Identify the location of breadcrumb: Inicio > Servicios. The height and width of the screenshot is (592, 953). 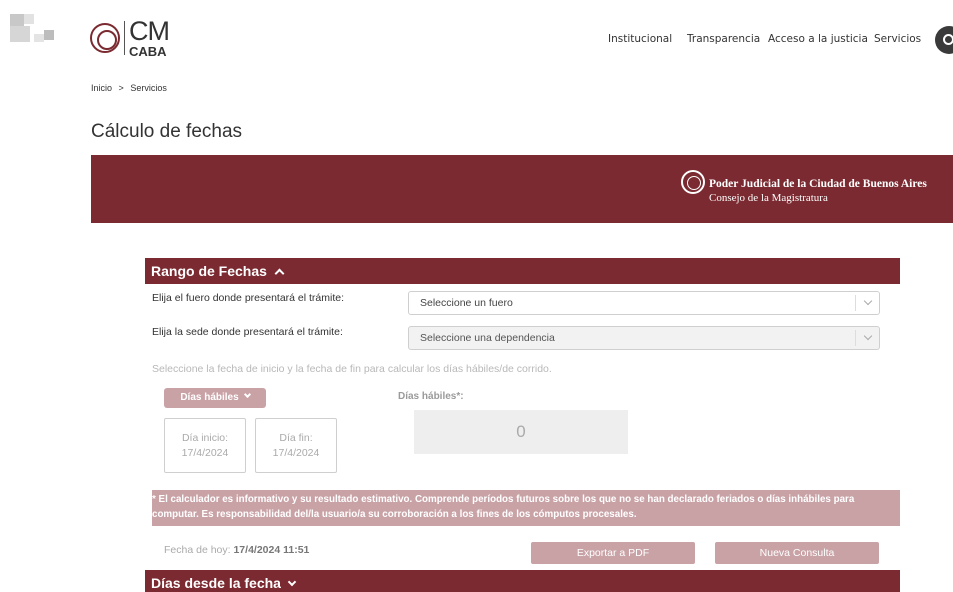
(131, 88).